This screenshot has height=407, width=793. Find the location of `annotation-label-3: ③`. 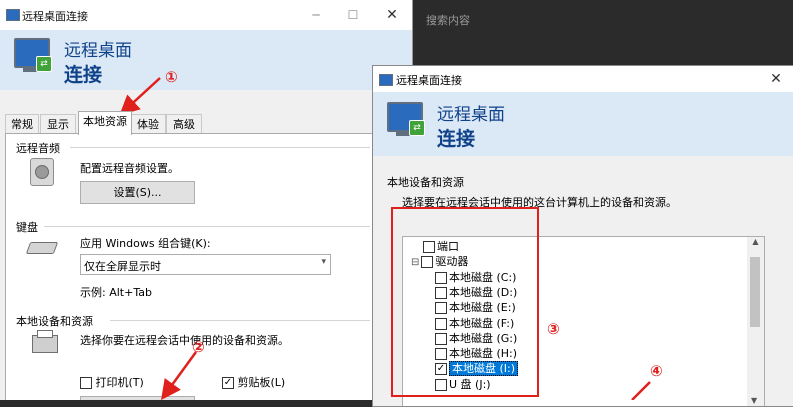

annotation-label-3: ③ is located at coordinates (553, 329).